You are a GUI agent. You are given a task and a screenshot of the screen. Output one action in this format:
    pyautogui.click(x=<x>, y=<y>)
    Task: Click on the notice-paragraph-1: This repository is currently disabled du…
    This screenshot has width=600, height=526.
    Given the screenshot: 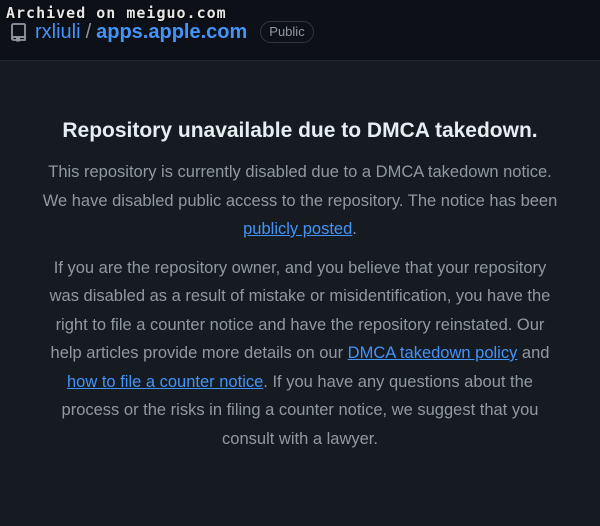 What is the action you would take?
    pyautogui.click(x=300, y=201)
    